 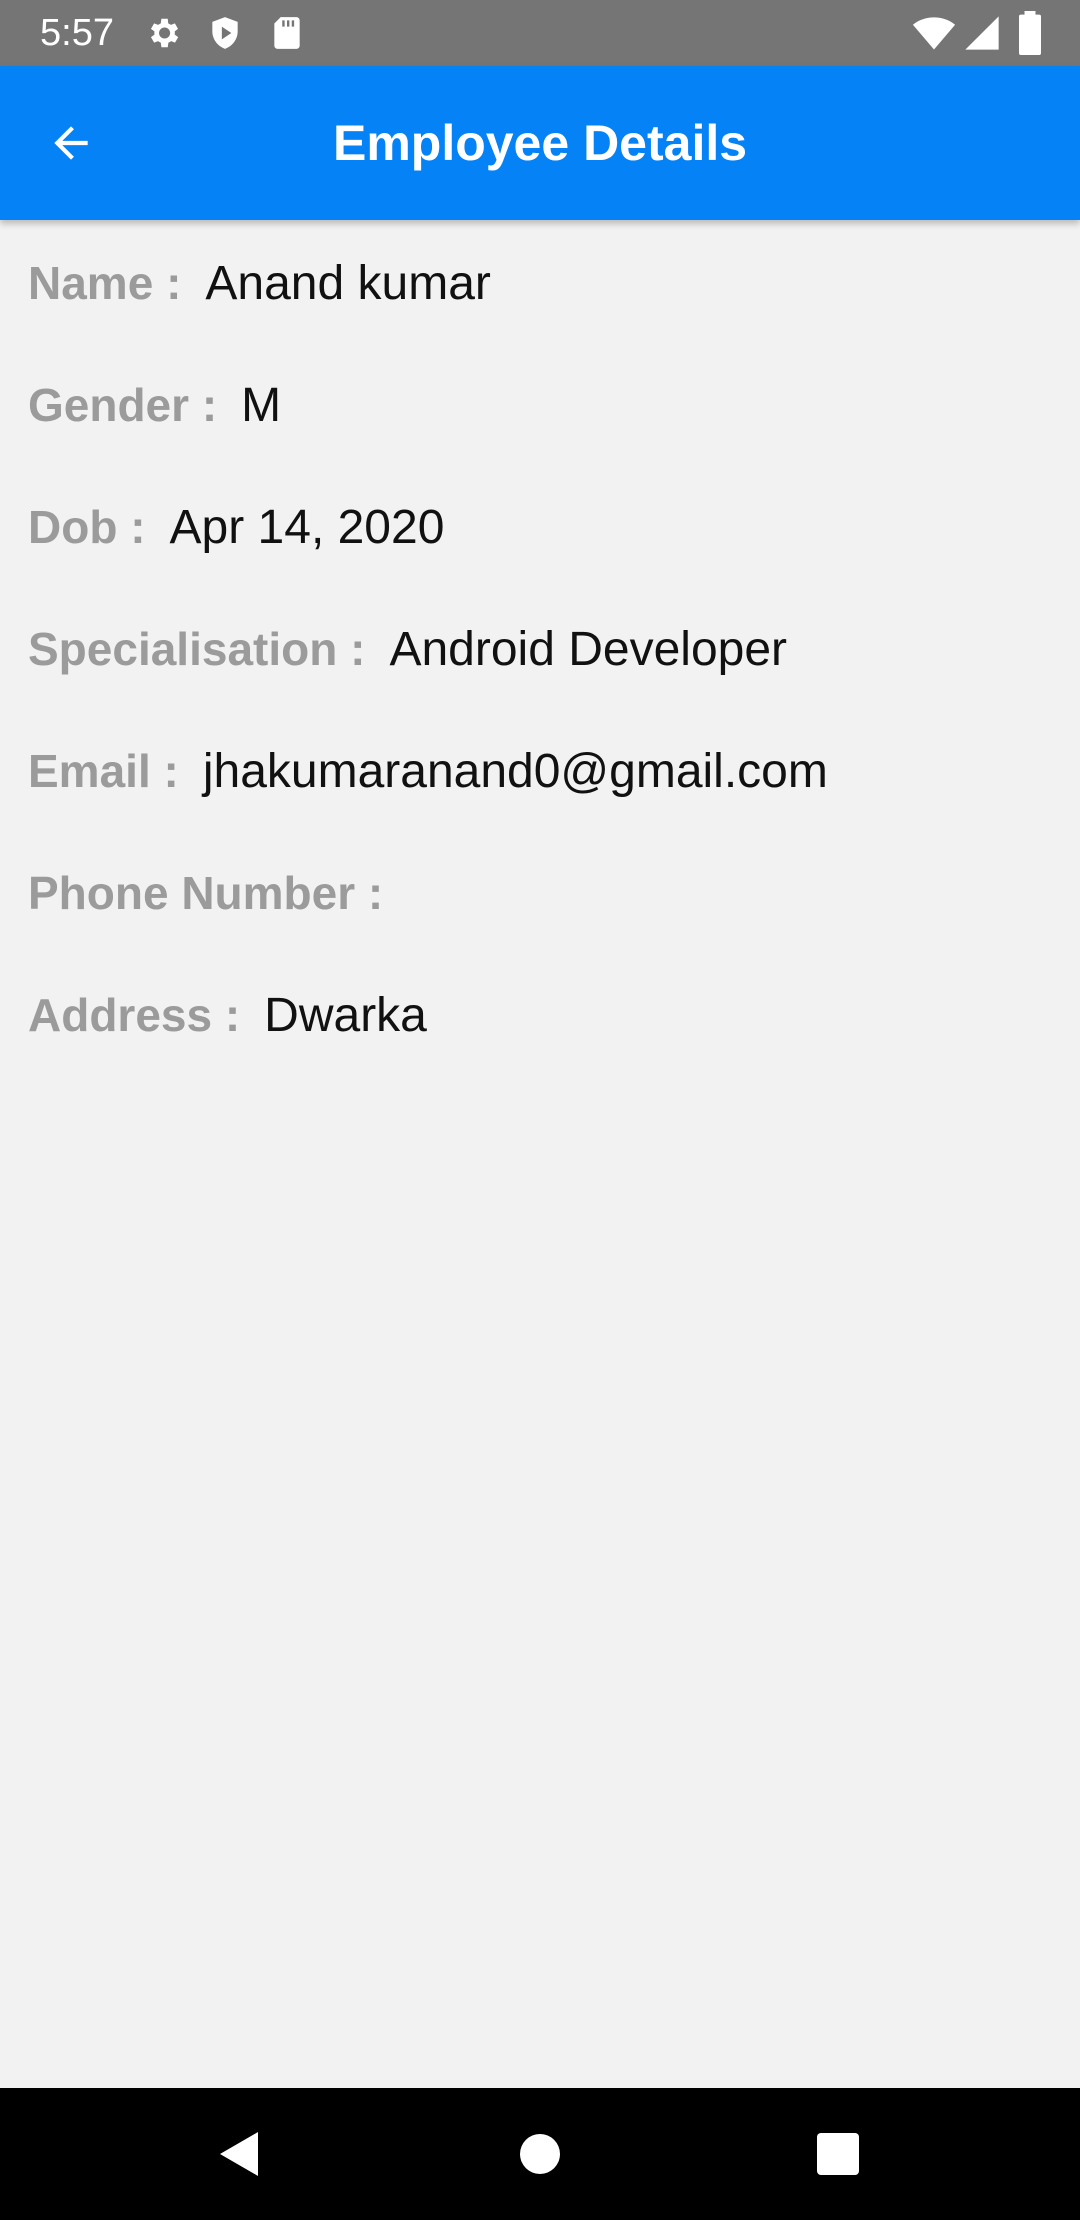 What do you see at coordinates (345, 1015) in the screenshot?
I see `address-value: Dwarka` at bounding box center [345, 1015].